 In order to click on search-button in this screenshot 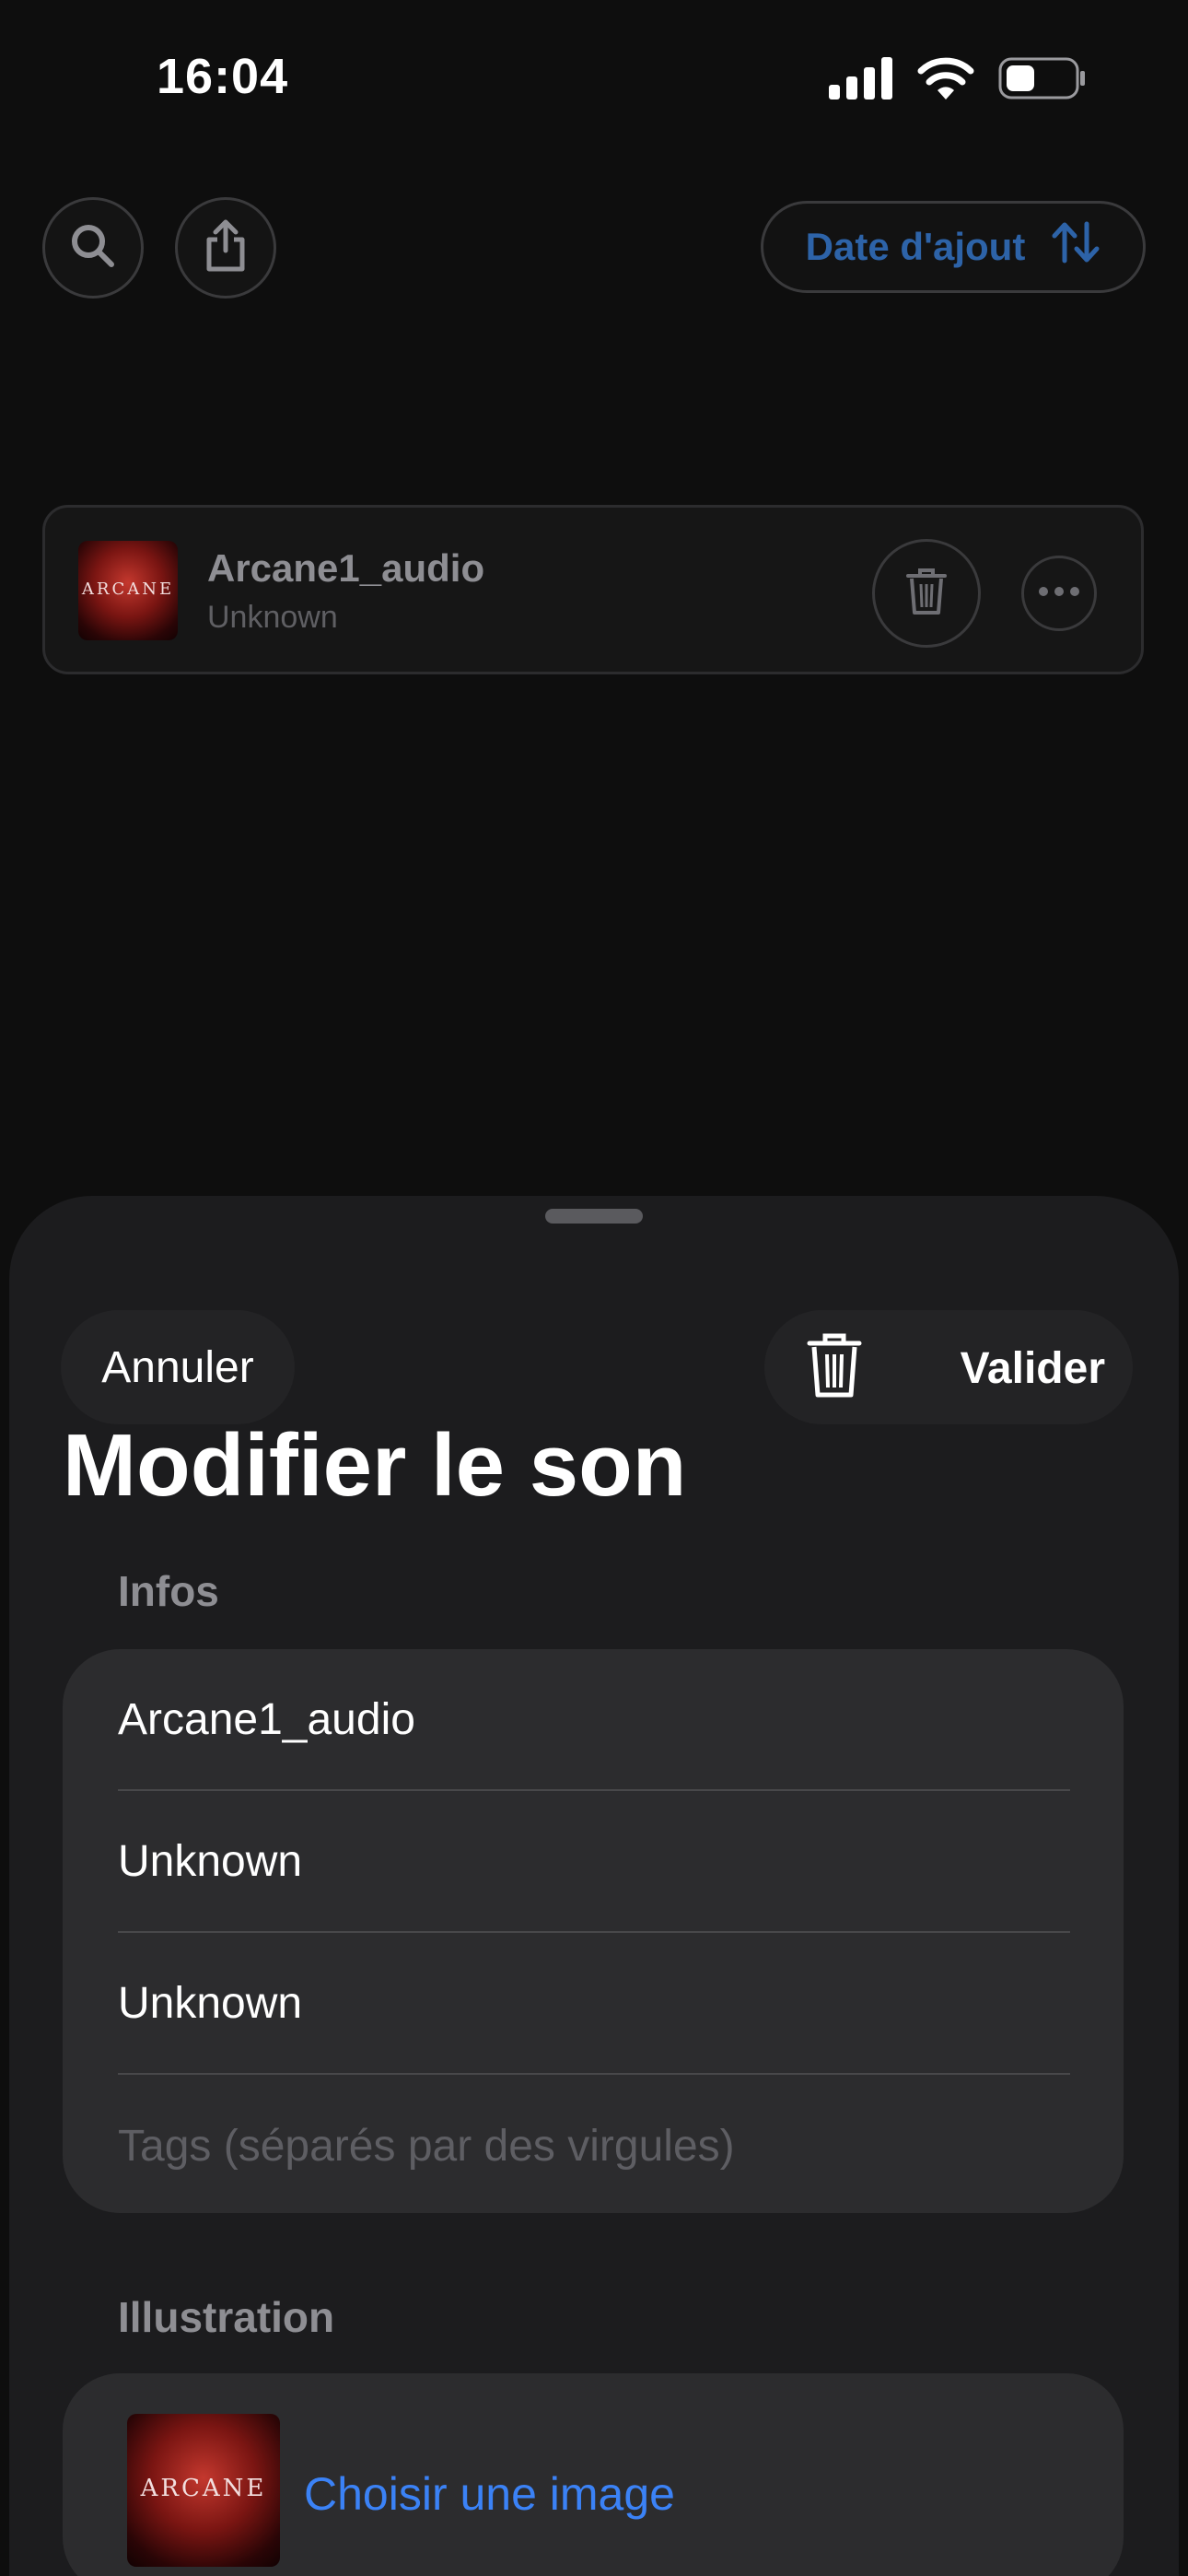, I will do `click(93, 248)`.